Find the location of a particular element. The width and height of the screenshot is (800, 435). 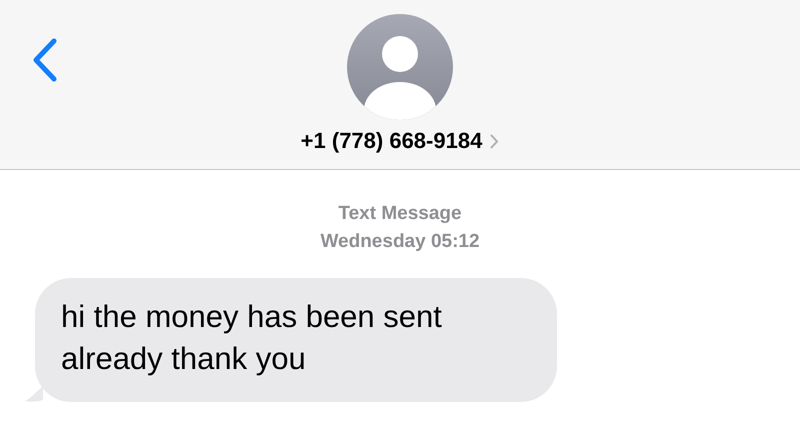

avatar-icon is located at coordinates (400, 67).